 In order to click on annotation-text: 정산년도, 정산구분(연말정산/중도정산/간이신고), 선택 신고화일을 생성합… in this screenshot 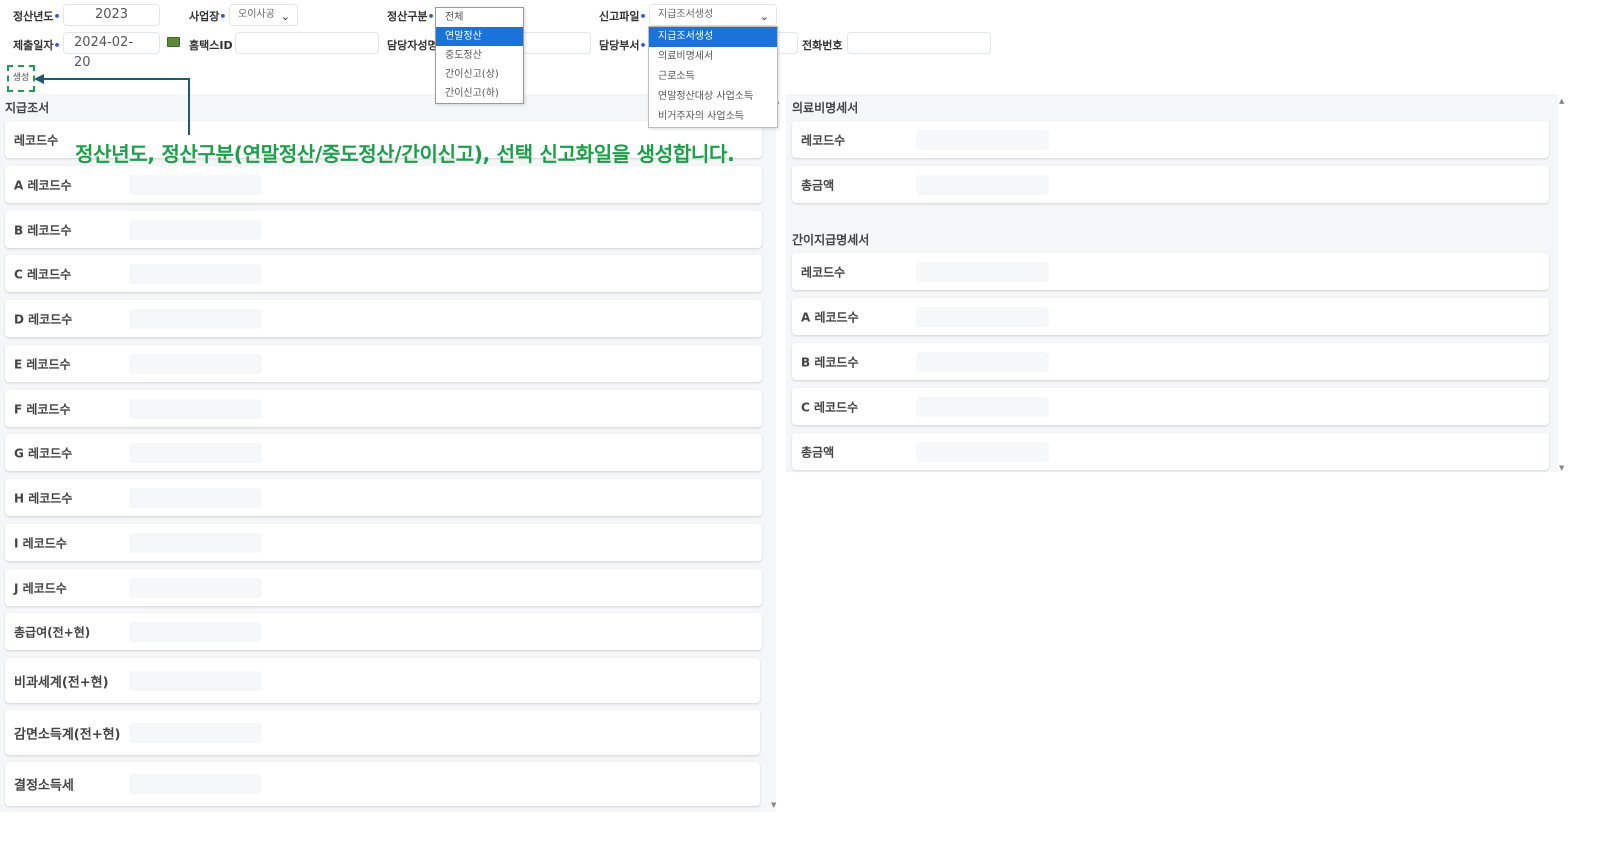, I will do `click(405, 154)`.